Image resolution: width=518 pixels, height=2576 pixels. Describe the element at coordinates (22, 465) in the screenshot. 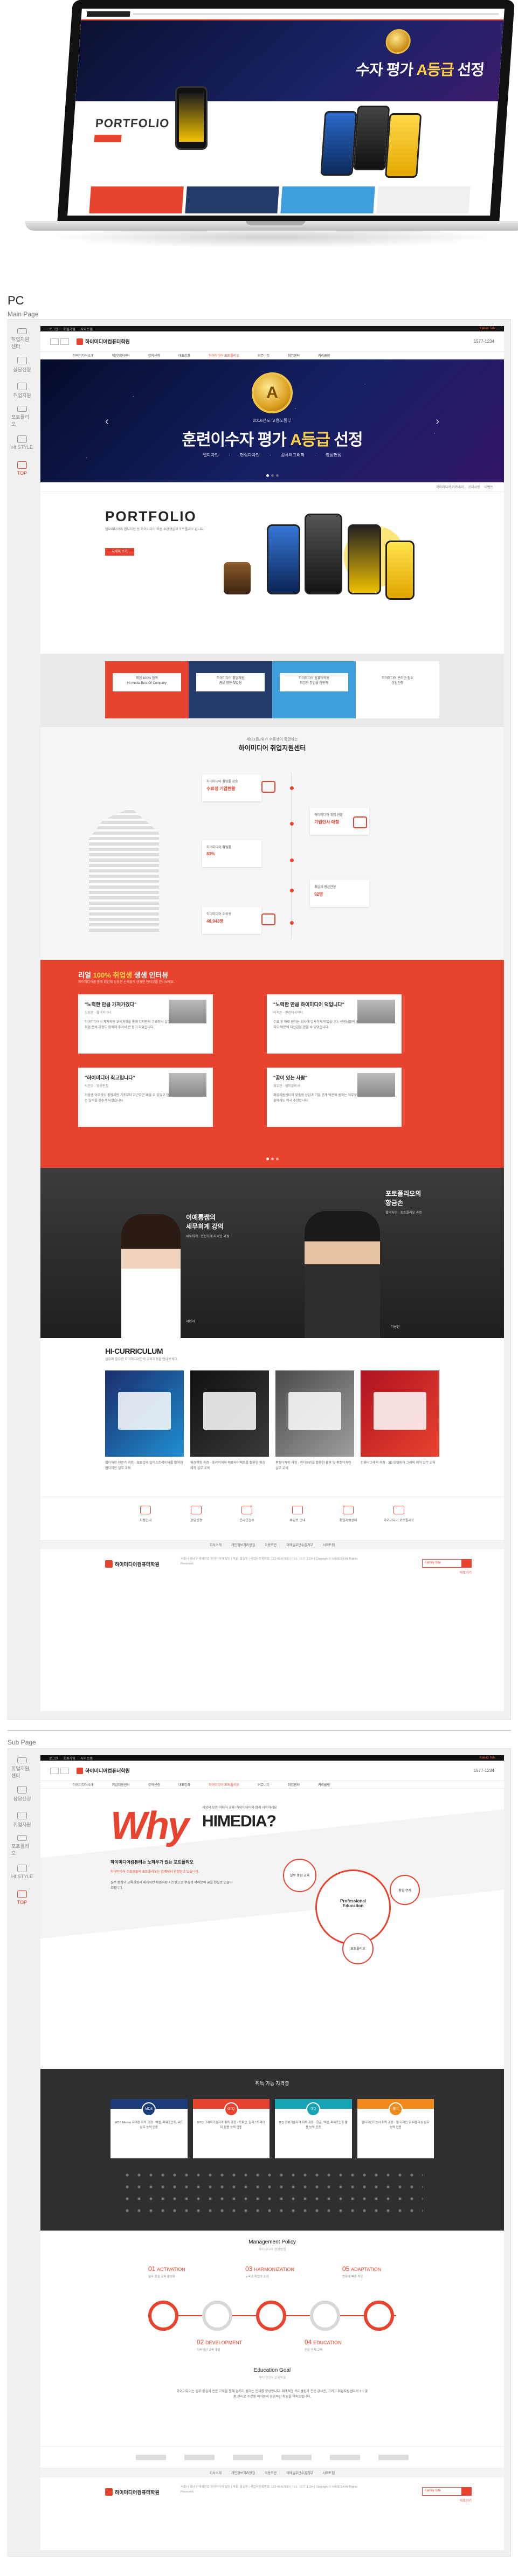

I see `quick-rail-icon` at that location.